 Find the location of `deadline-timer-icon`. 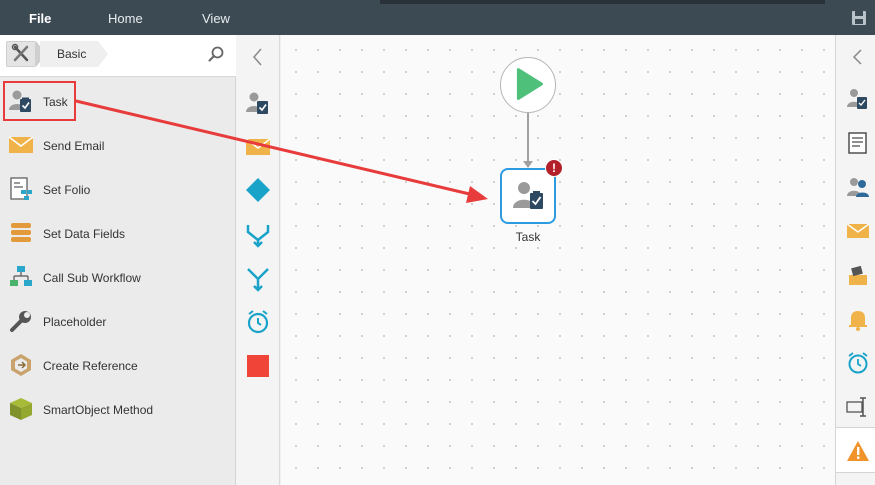

deadline-timer-icon is located at coordinates (858, 363).